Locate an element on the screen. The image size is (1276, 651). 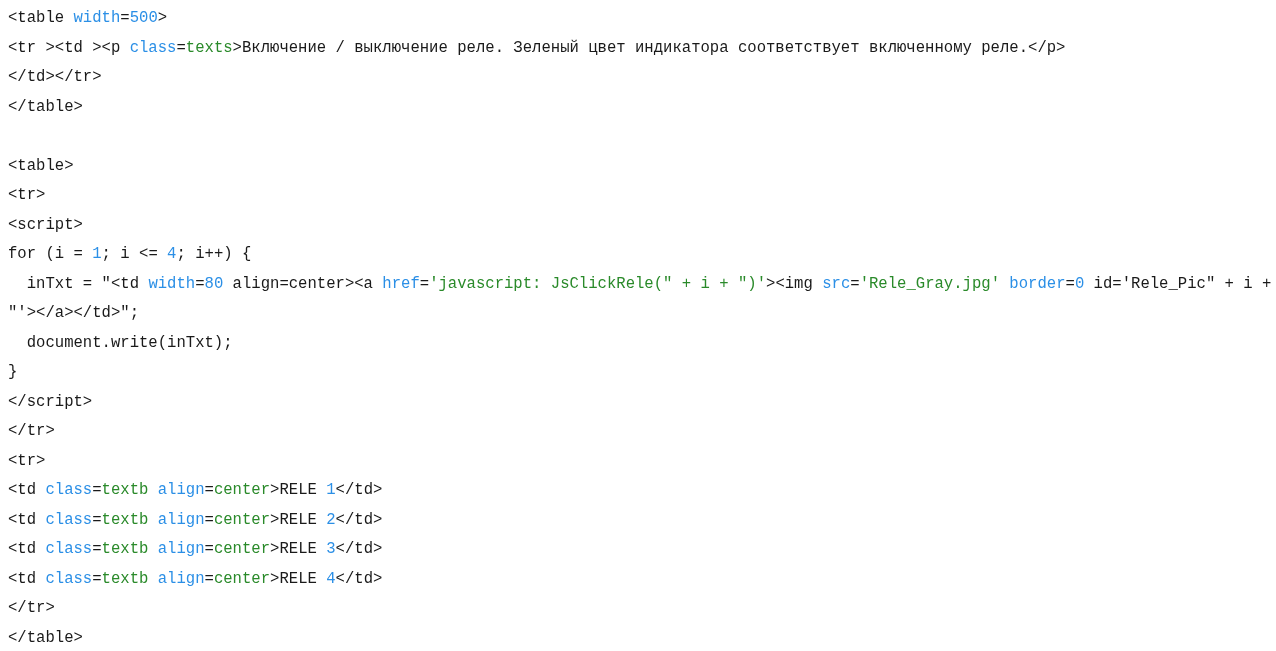
code-line: <table> is located at coordinates (41, 165).